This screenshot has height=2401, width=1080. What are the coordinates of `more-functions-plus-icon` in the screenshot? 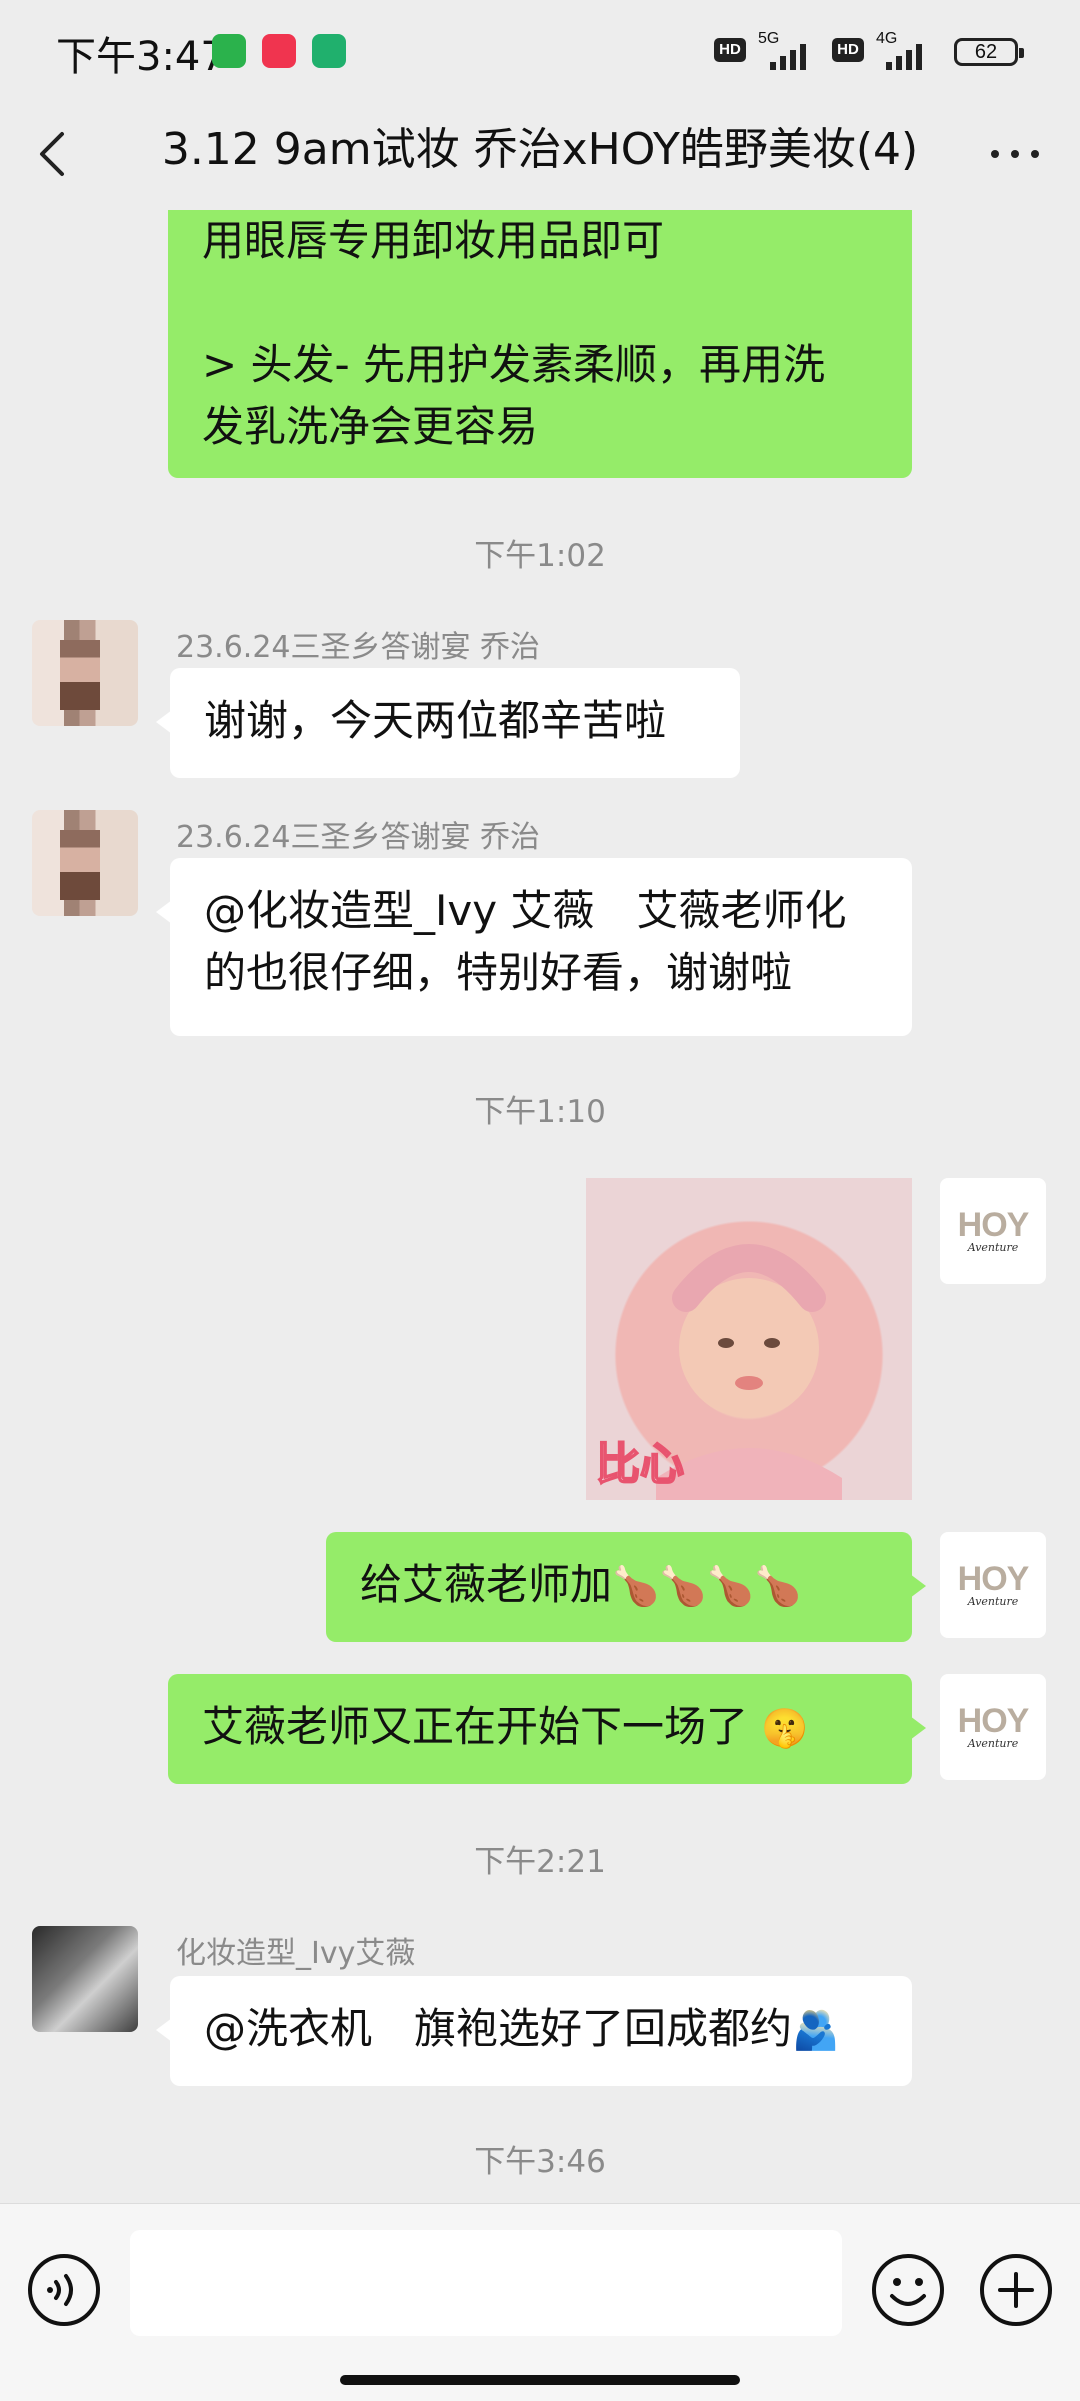 It's located at (1016, 2290).